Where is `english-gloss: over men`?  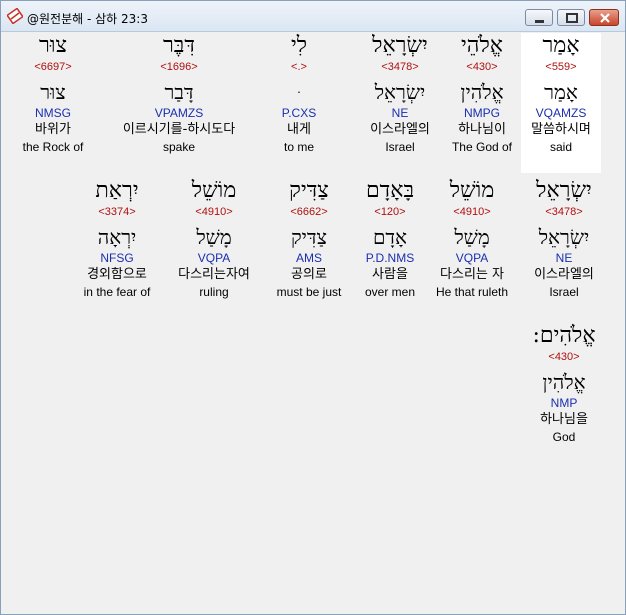 english-gloss: over men is located at coordinates (390, 292).